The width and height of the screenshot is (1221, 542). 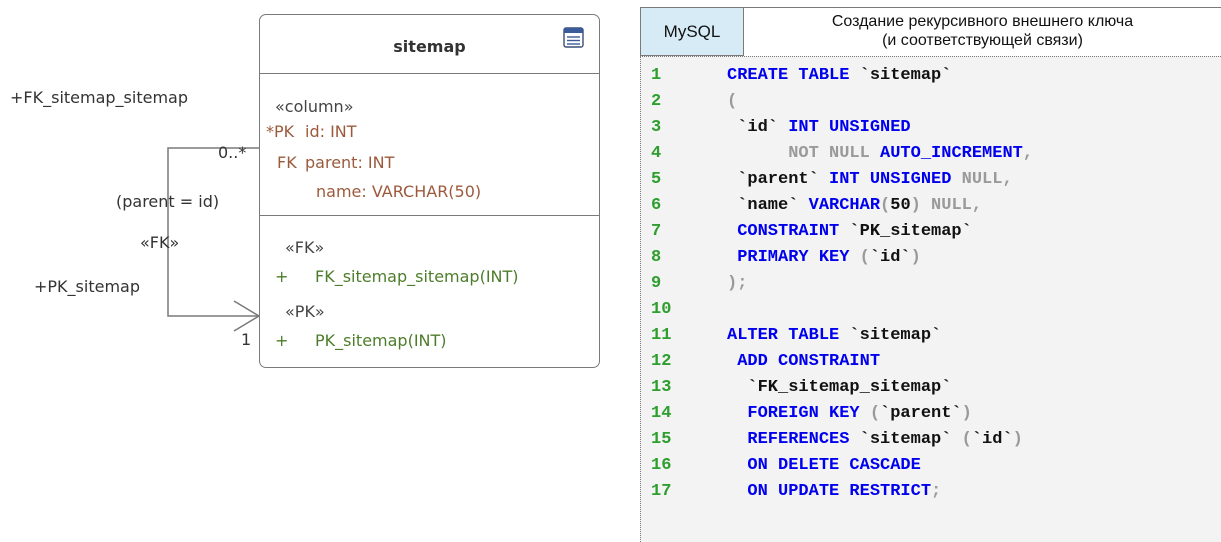 What do you see at coordinates (87, 286) in the screenshot?
I see `target-role-label: +PK_sitemap` at bounding box center [87, 286].